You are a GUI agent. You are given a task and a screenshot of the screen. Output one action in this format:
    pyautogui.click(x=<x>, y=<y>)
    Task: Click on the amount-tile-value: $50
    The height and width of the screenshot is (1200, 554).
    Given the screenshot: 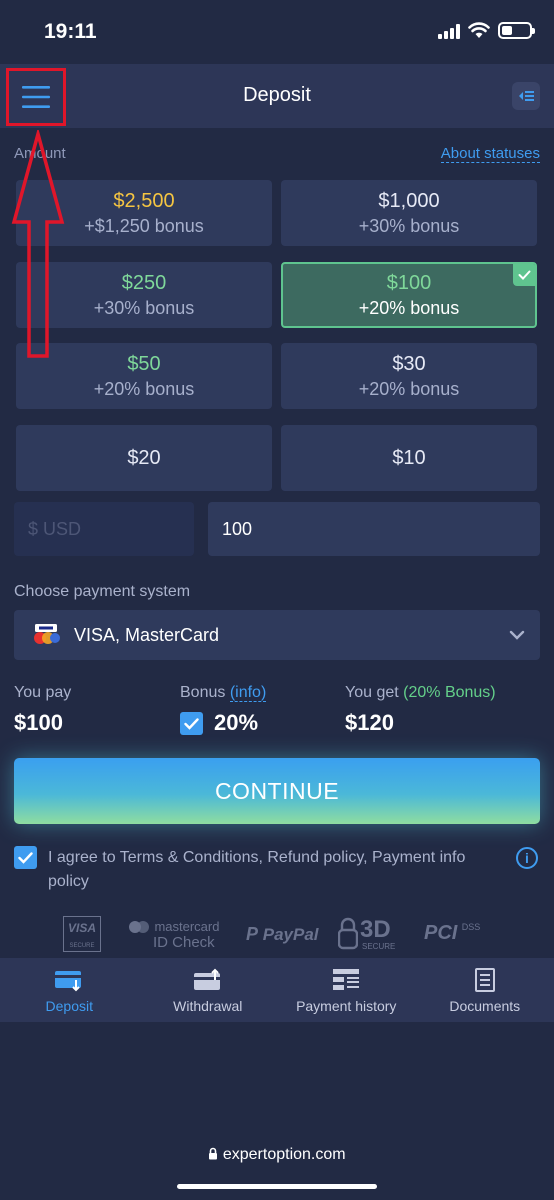 What is the action you would take?
    pyautogui.click(x=144, y=364)
    